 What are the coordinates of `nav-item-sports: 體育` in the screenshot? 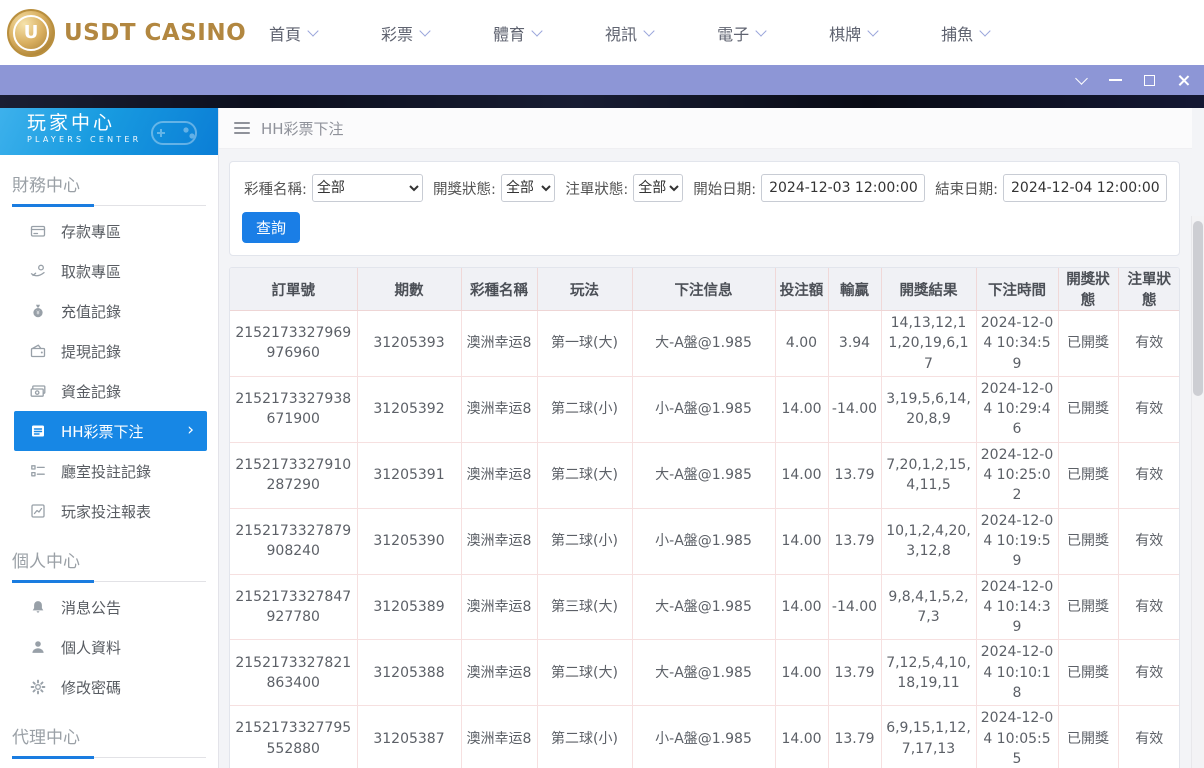 It's located at (518, 33).